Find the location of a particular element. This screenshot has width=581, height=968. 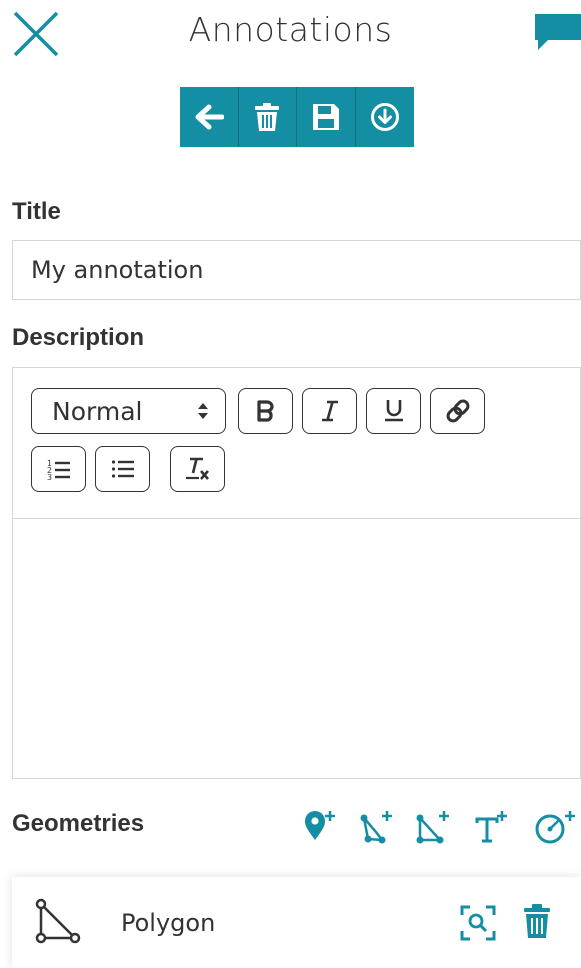

bold-button is located at coordinates (265, 411).